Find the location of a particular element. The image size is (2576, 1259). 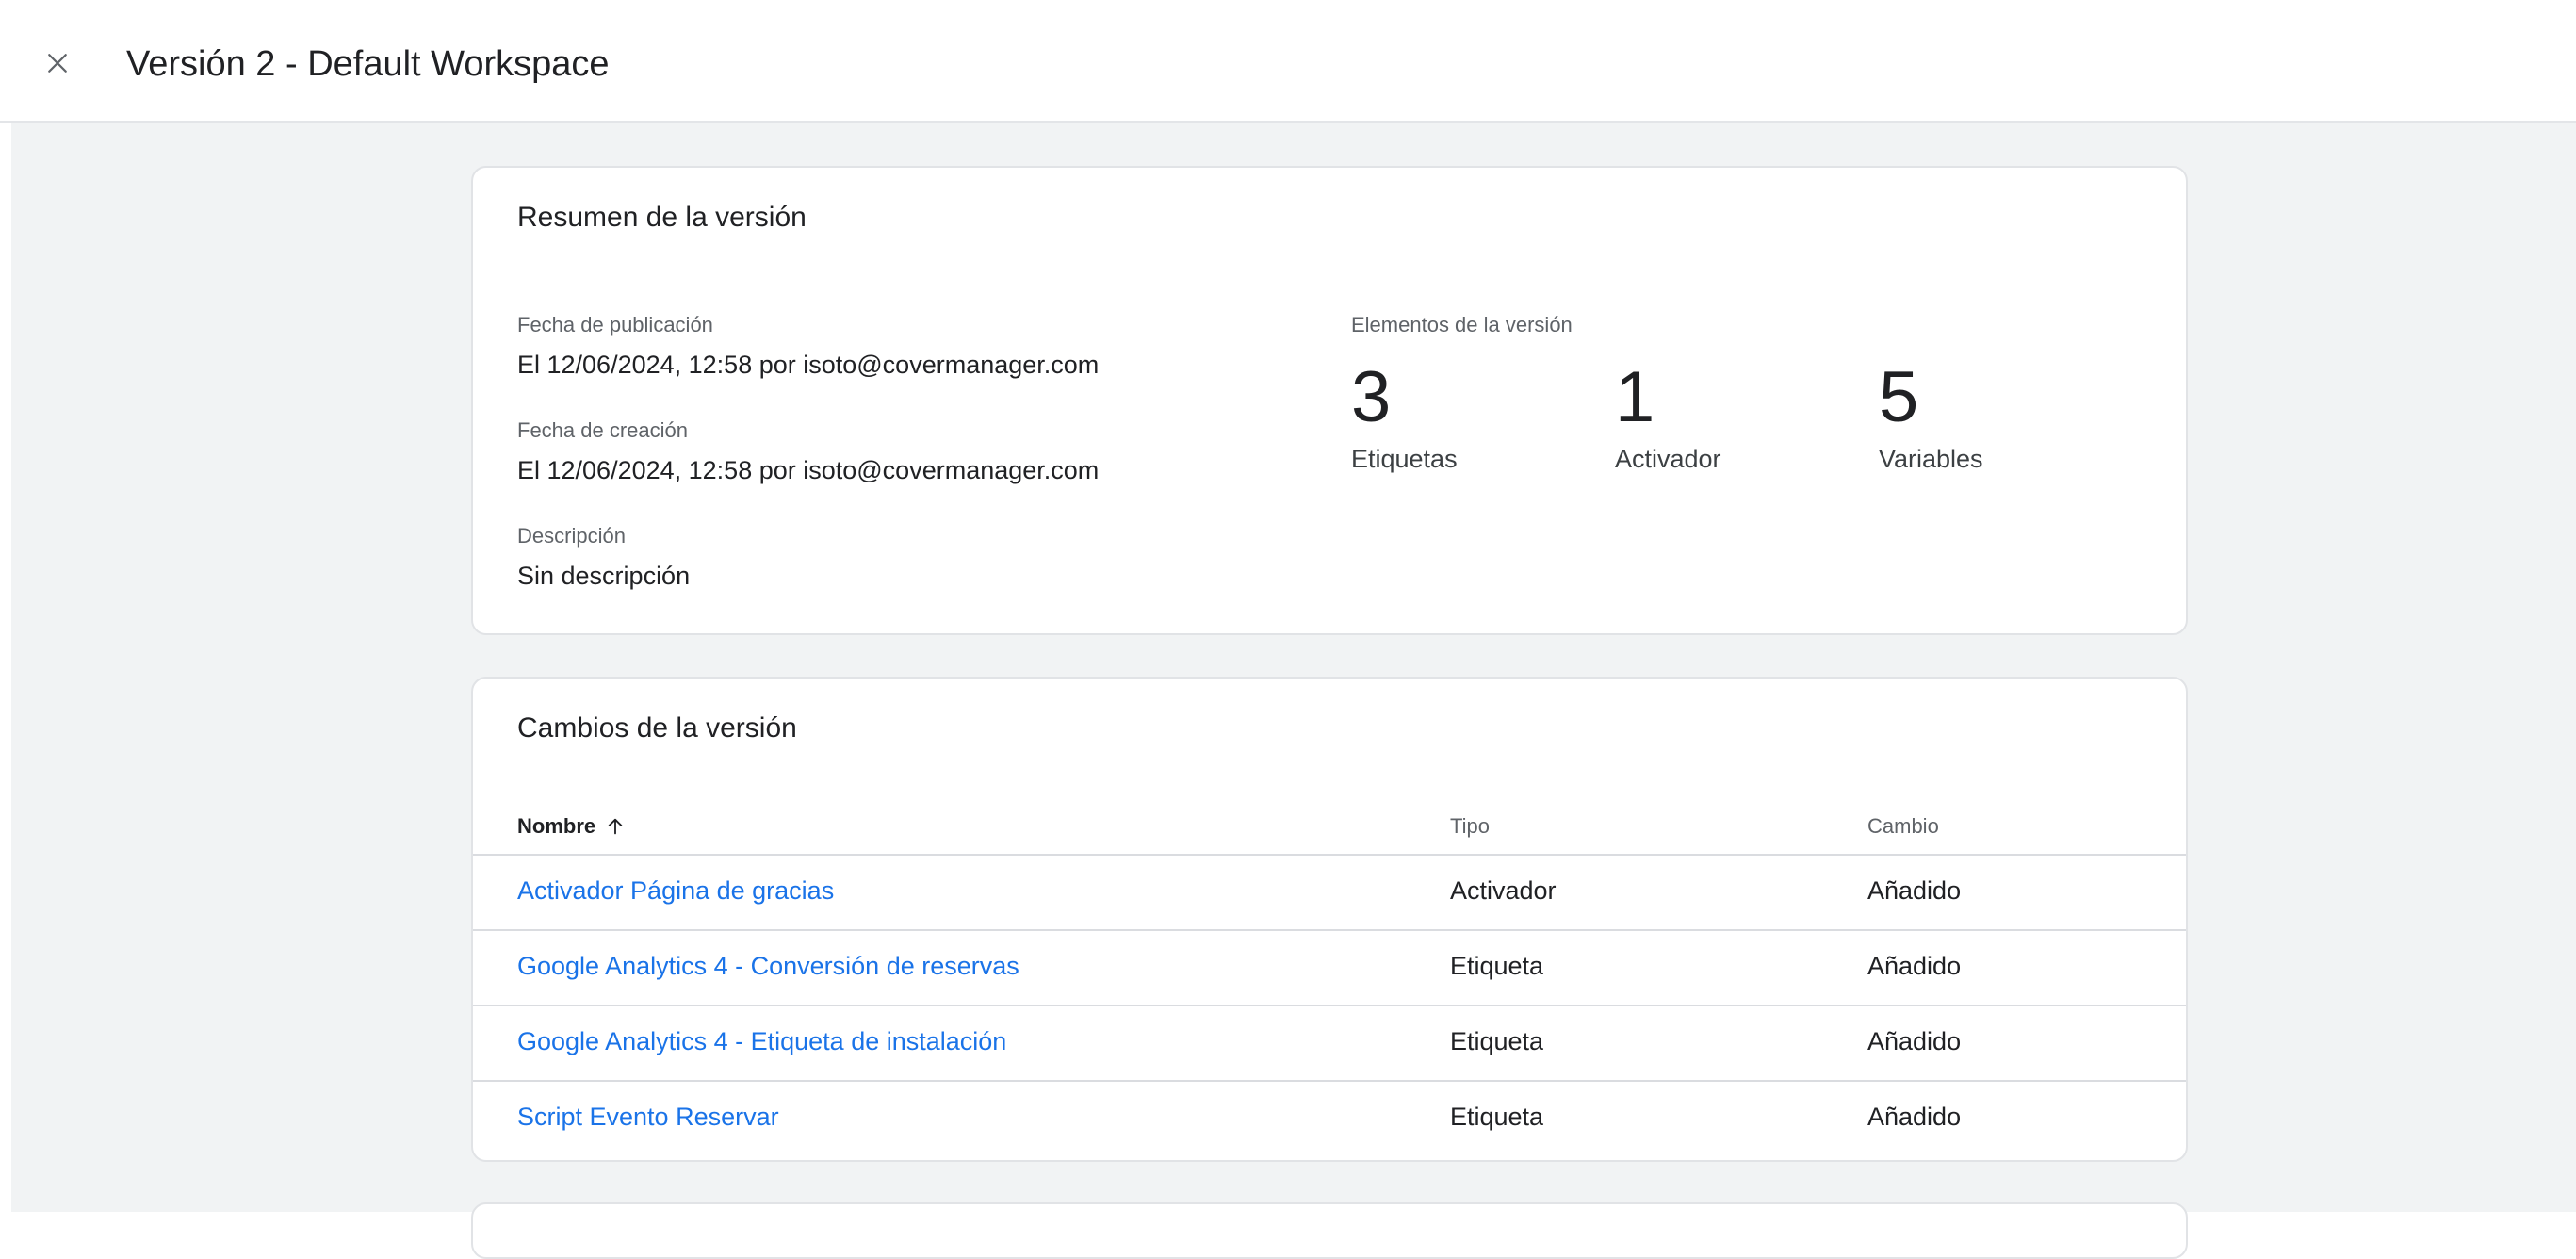

stat-tags: 3 Etiquetas is located at coordinates (1404, 416).